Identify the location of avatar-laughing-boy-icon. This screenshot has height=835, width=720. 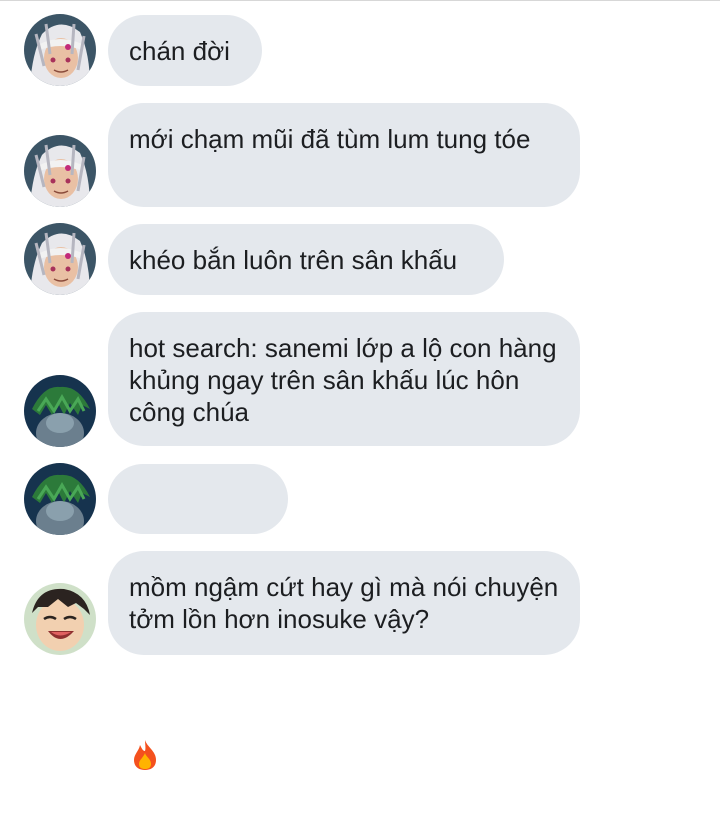
(60, 619).